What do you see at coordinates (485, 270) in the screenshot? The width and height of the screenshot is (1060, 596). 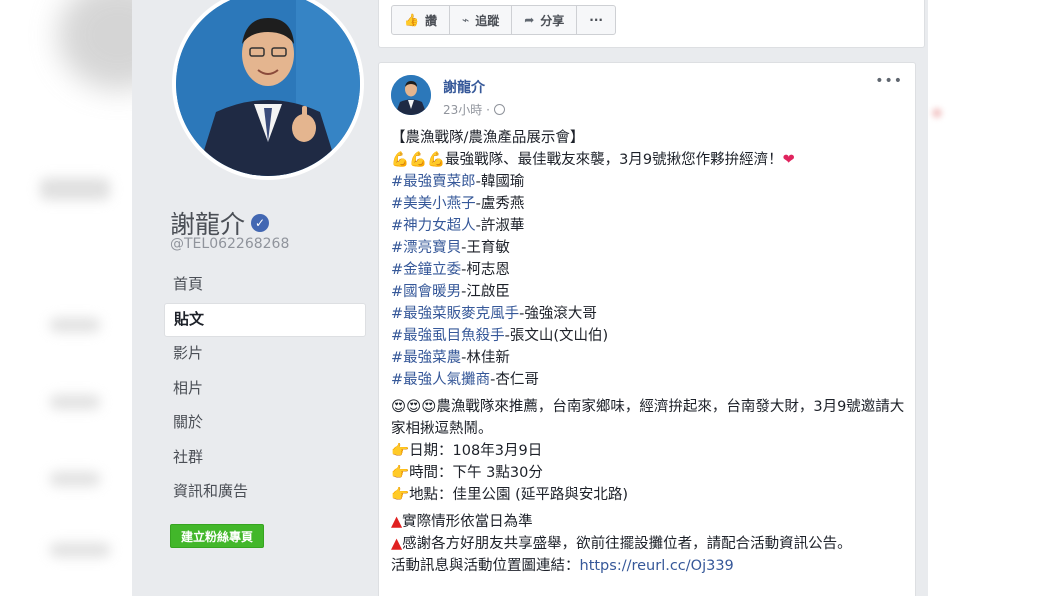 I see `member-name: -柯志恩` at bounding box center [485, 270].